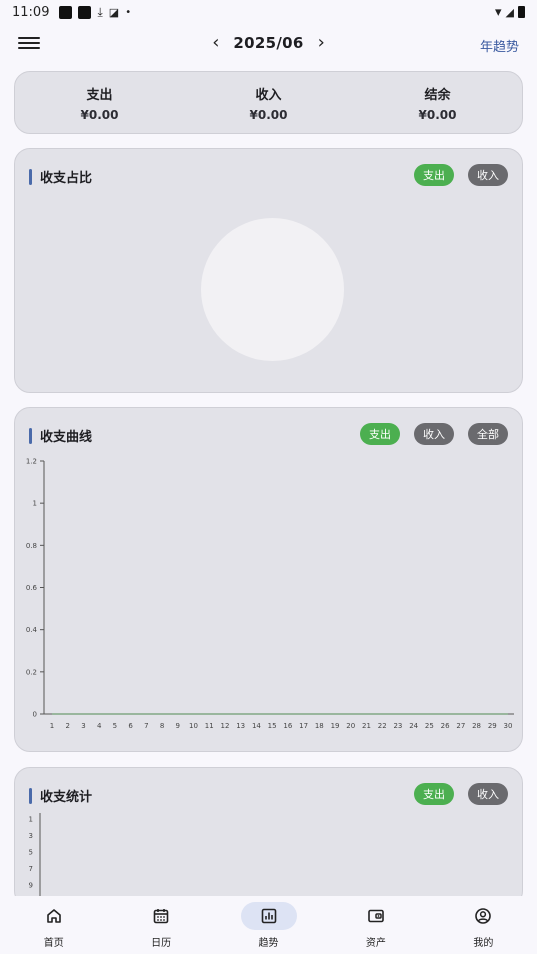  Describe the element at coordinates (161, 916) in the screenshot. I see `calendar-icon` at that location.